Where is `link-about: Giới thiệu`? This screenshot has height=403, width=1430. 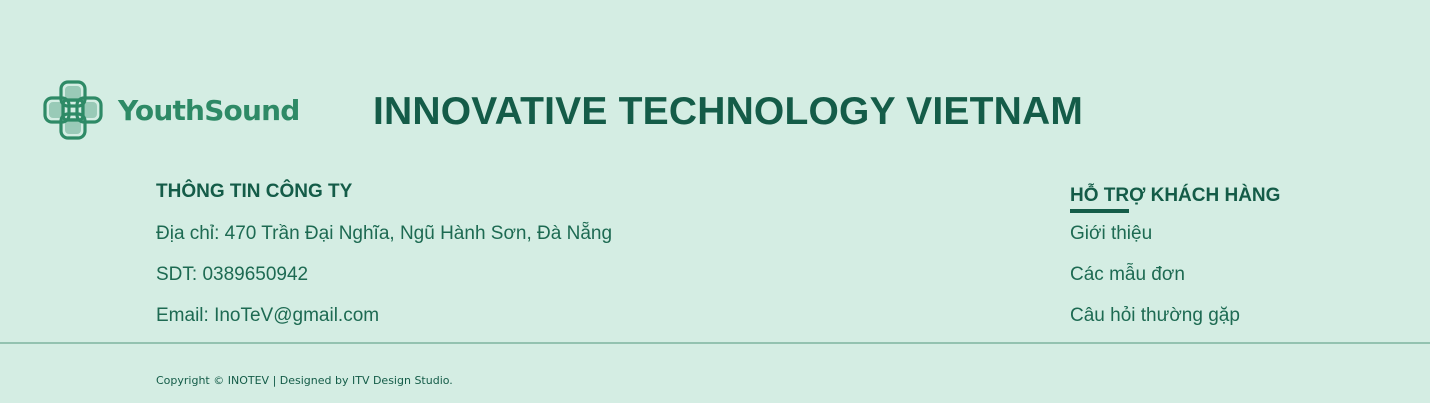 link-about: Giới thiệu is located at coordinates (1175, 233).